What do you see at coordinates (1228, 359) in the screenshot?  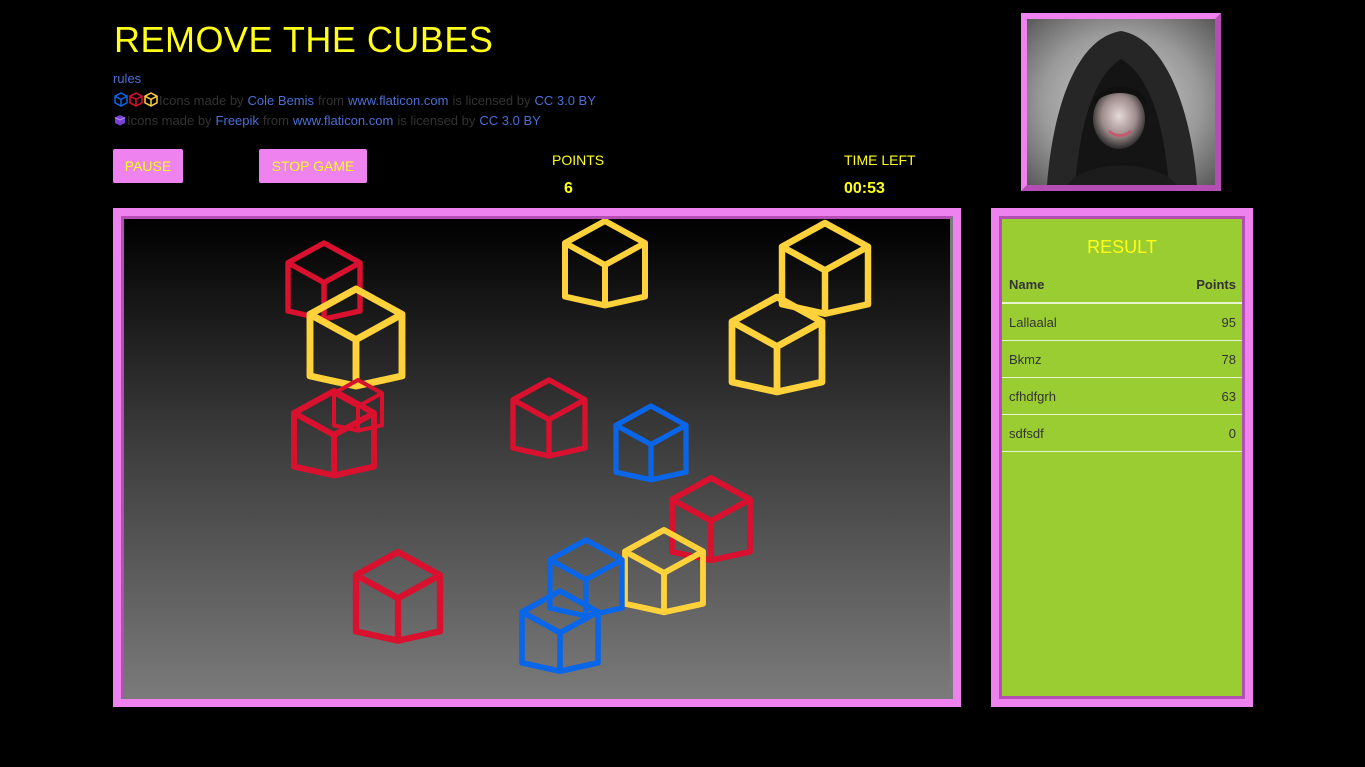 I see `player-points: 78` at bounding box center [1228, 359].